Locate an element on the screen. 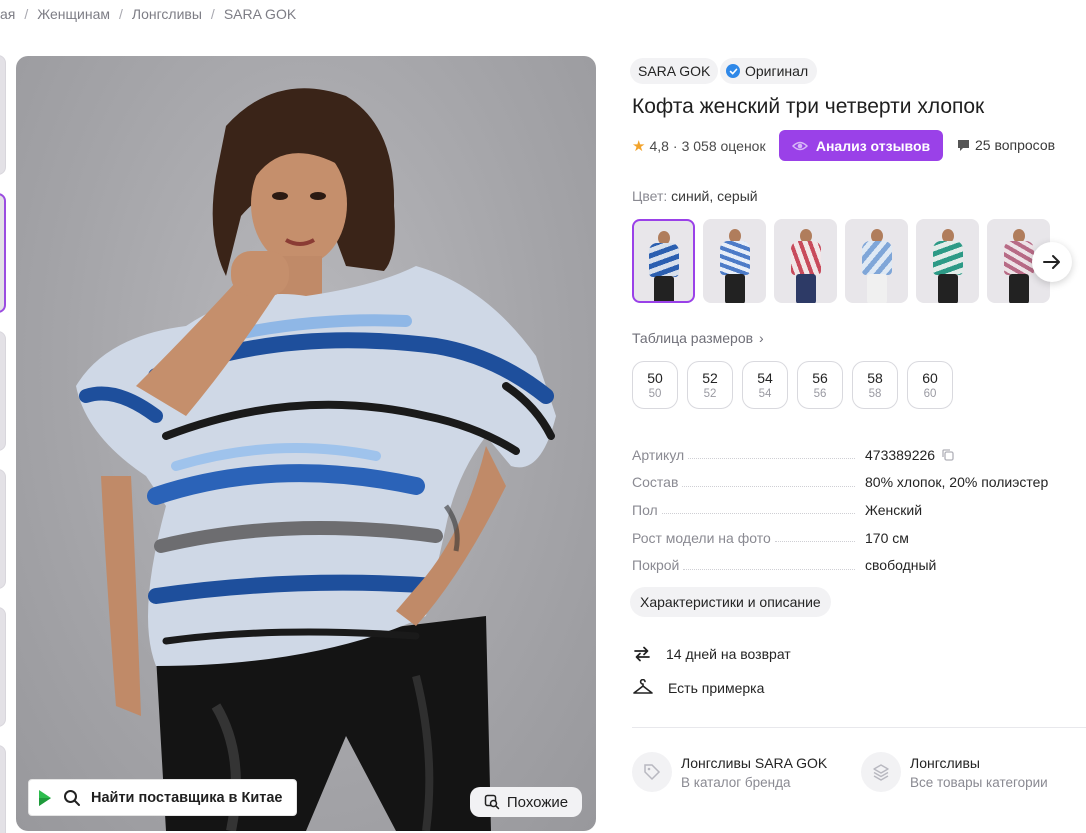 The height and width of the screenshot is (833, 1086). color-swatch-blue-grey is located at coordinates (663, 261).